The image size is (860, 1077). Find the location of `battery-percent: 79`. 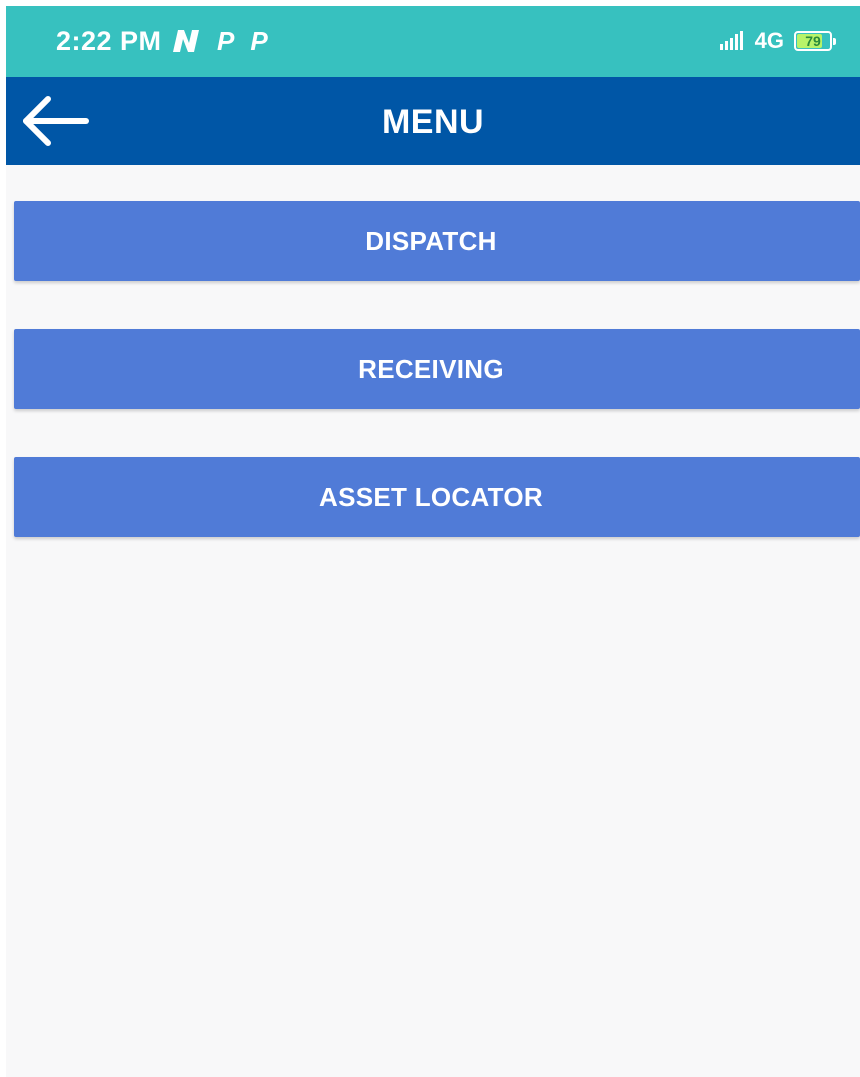

battery-percent: 79 is located at coordinates (813, 41).